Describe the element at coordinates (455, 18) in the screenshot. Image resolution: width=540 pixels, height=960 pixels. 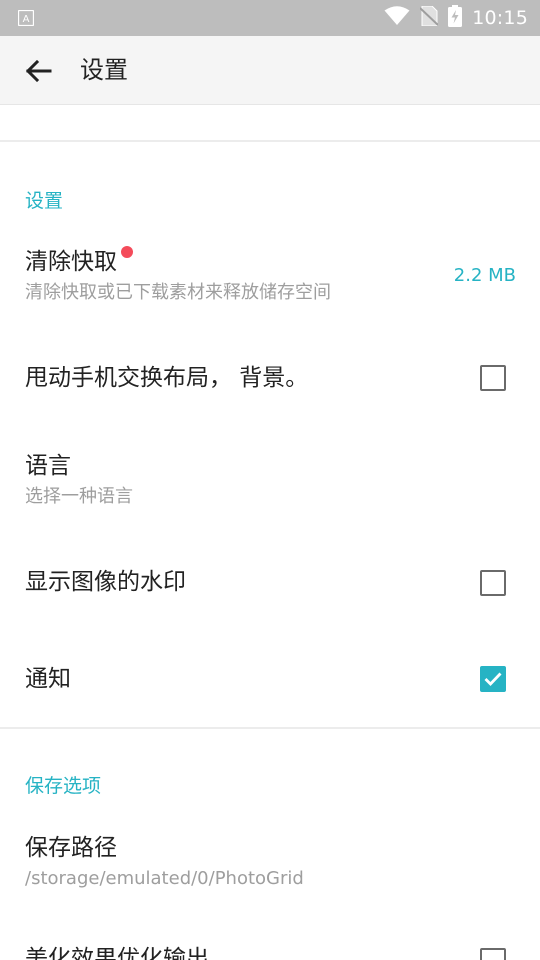
I see `battery-charging-icon` at that location.